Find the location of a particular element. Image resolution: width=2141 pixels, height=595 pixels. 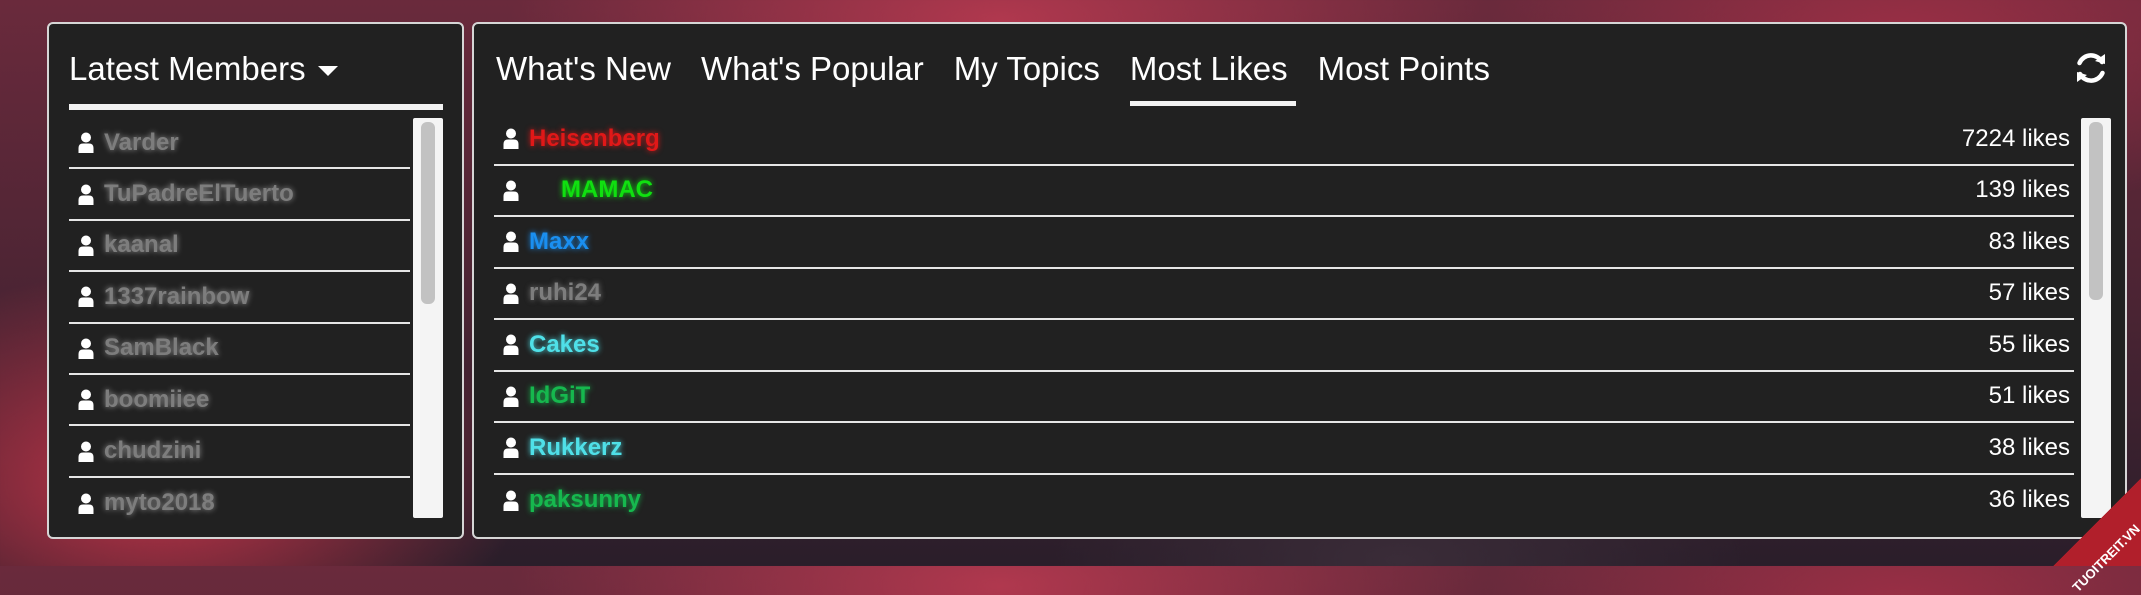

member-row: boomiiee is located at coordinates (239, 401).